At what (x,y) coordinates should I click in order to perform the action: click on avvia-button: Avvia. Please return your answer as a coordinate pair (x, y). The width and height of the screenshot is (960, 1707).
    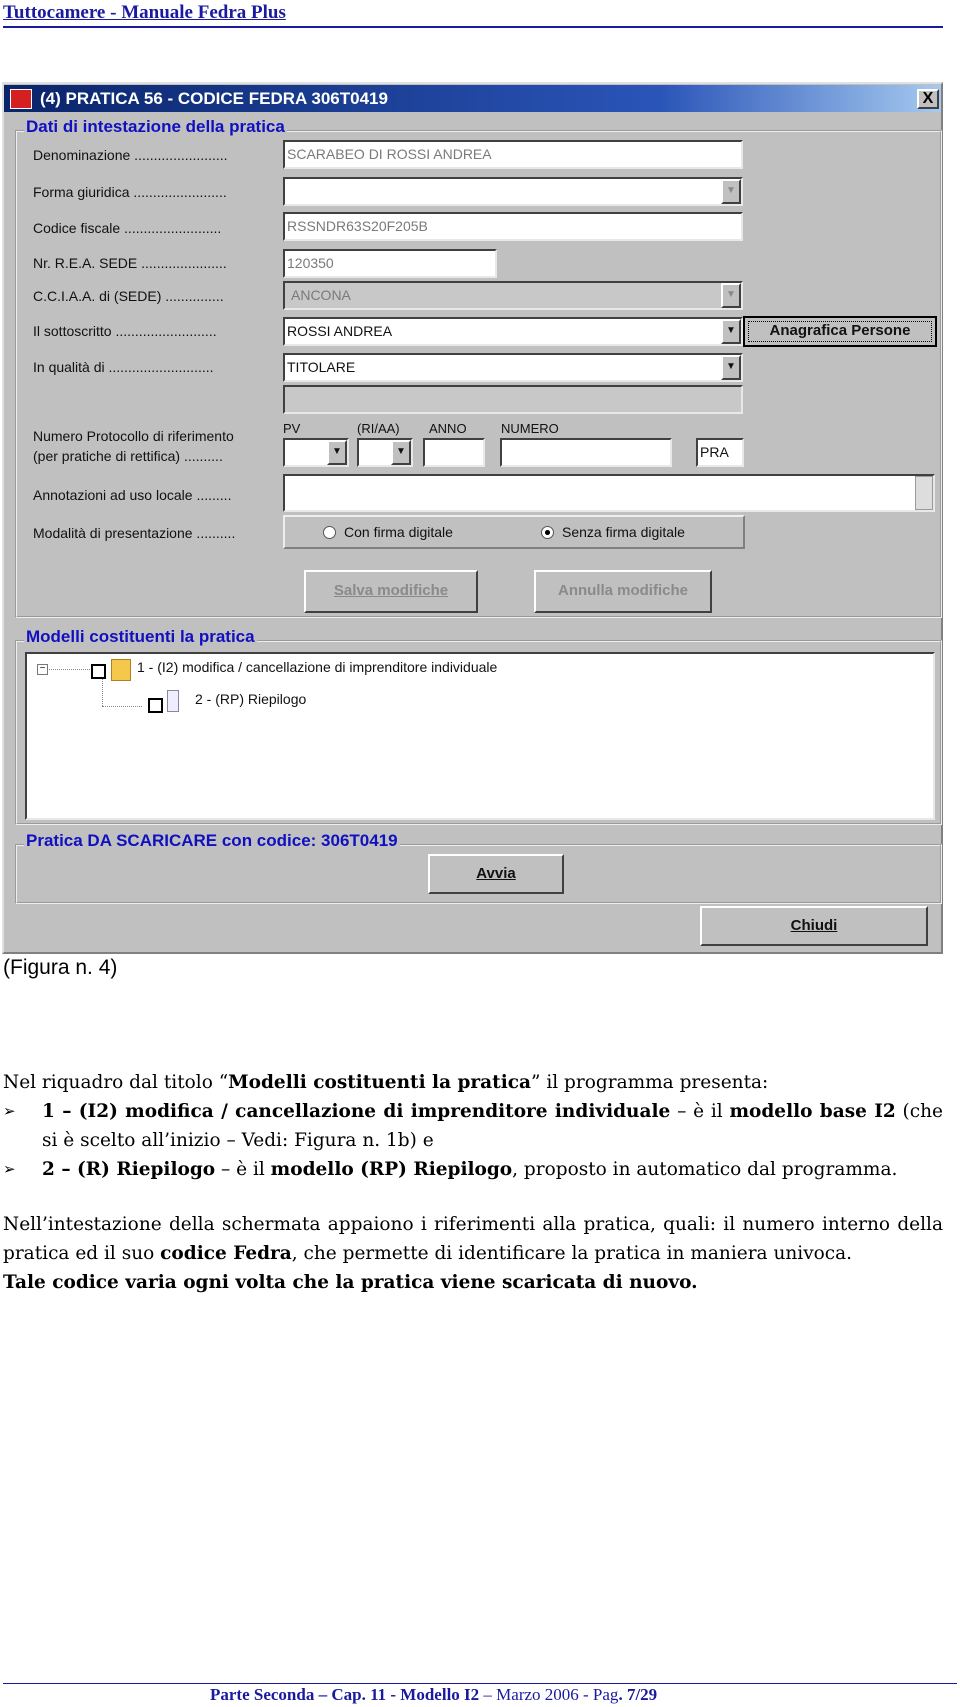
    Looking at the image, I should click on (496, 874).